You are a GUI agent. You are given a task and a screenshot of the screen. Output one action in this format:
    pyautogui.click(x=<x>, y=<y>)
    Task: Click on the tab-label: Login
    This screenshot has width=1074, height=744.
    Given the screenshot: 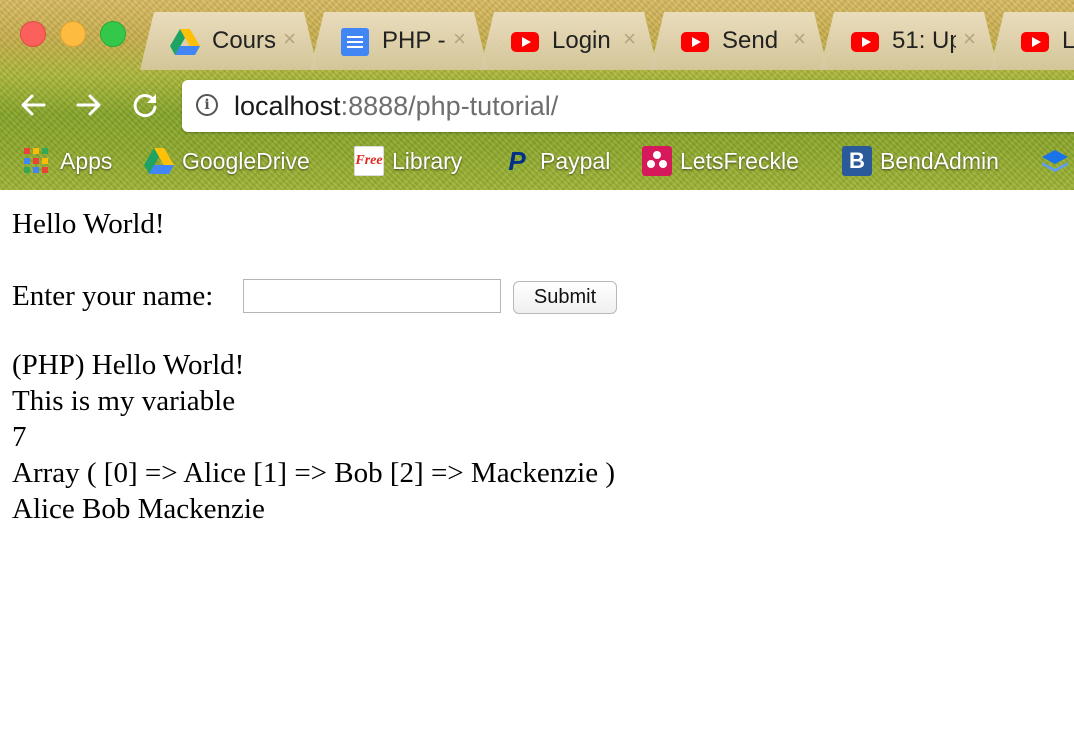 What is the action you would take?
    pyautogui.click(x=581, y=40)
    